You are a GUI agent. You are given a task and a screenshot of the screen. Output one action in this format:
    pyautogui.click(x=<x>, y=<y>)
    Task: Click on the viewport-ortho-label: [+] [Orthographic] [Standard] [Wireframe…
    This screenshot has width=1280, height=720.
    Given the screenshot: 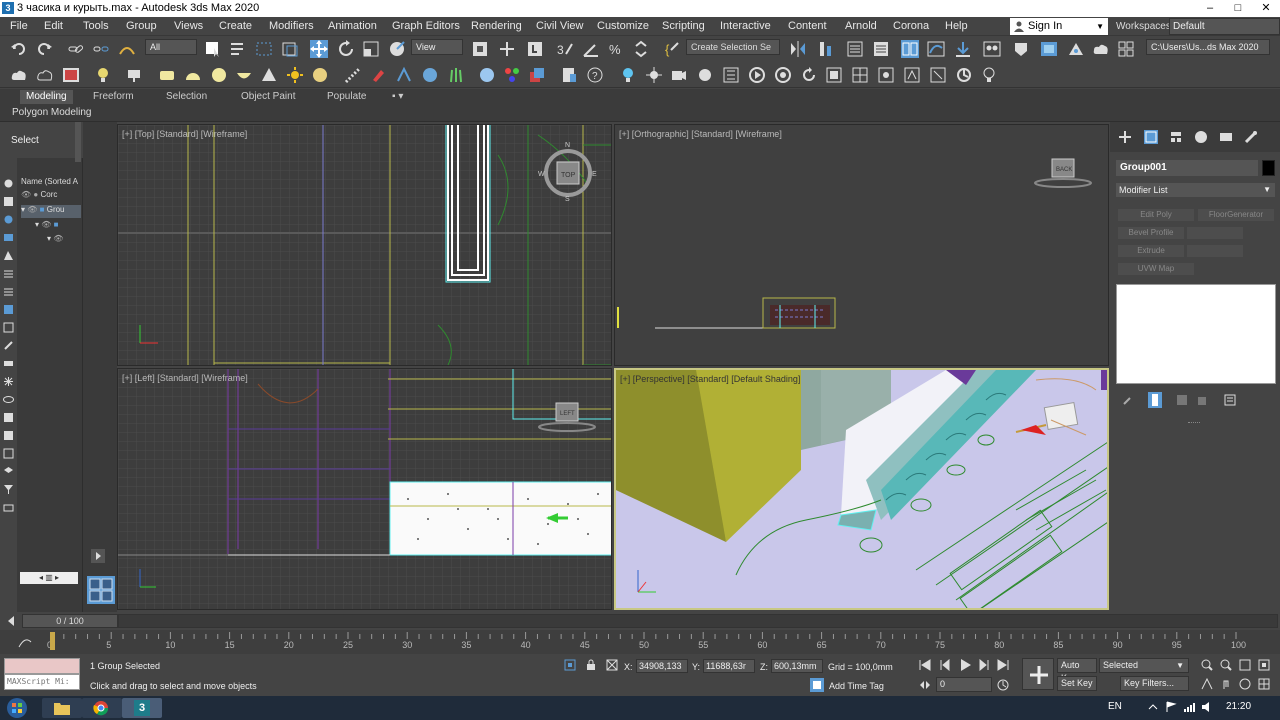 What is the action you would take?
    pyautogui.click(x=700, y=134)
    